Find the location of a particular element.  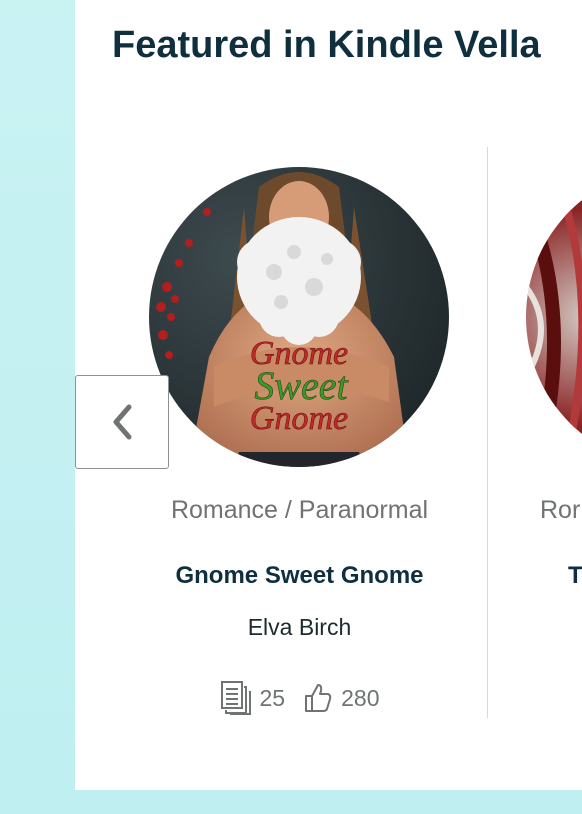

book-title: Gnome Sweet Gnome is located at coordinates (299, 576).